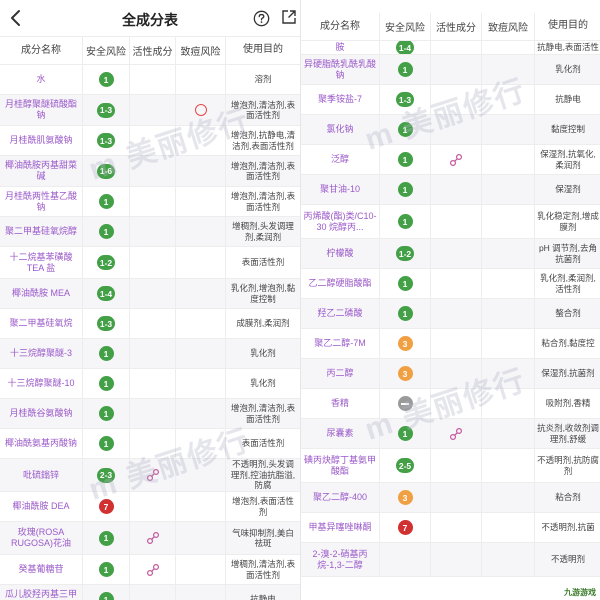 This screenshot has width=600, height=600. What do you see at coordinates (340, 47) in the screenshot?
I see `ingredient-name: 胺` at bounding box center [340, 47].